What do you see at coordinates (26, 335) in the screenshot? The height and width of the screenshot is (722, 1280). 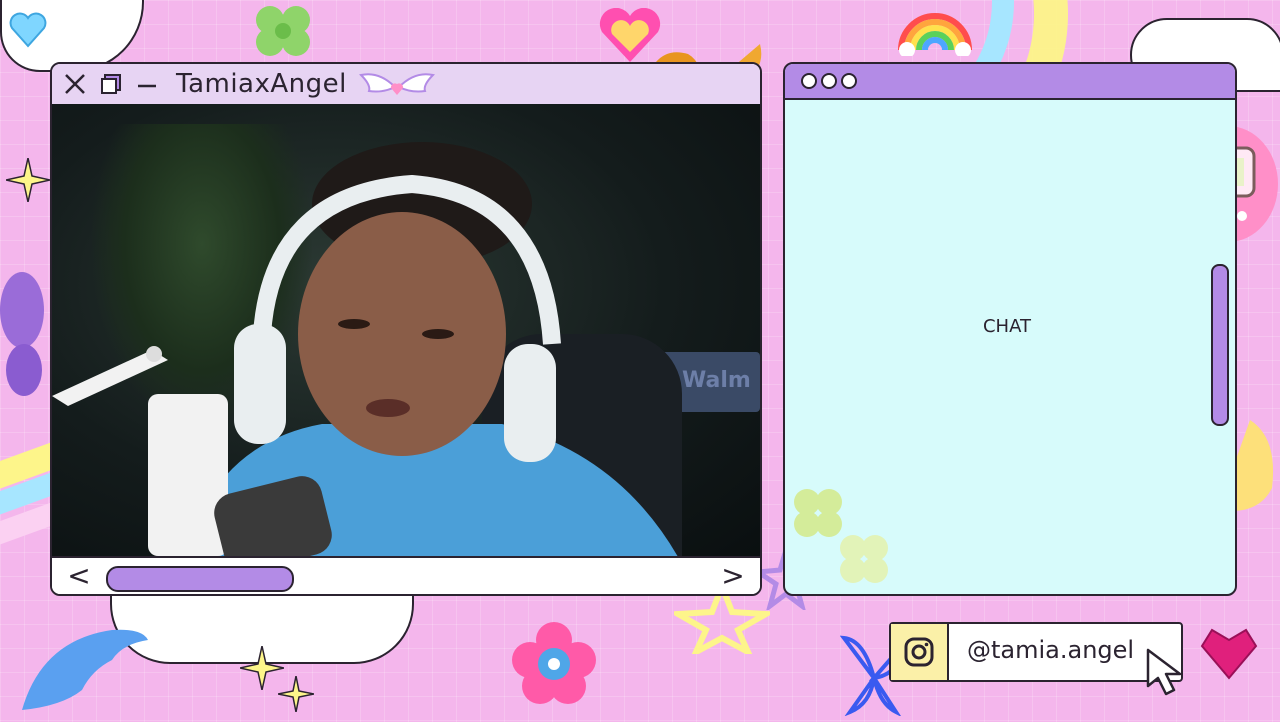 I see `butterfly-icon` at bounding box center [26, 335].